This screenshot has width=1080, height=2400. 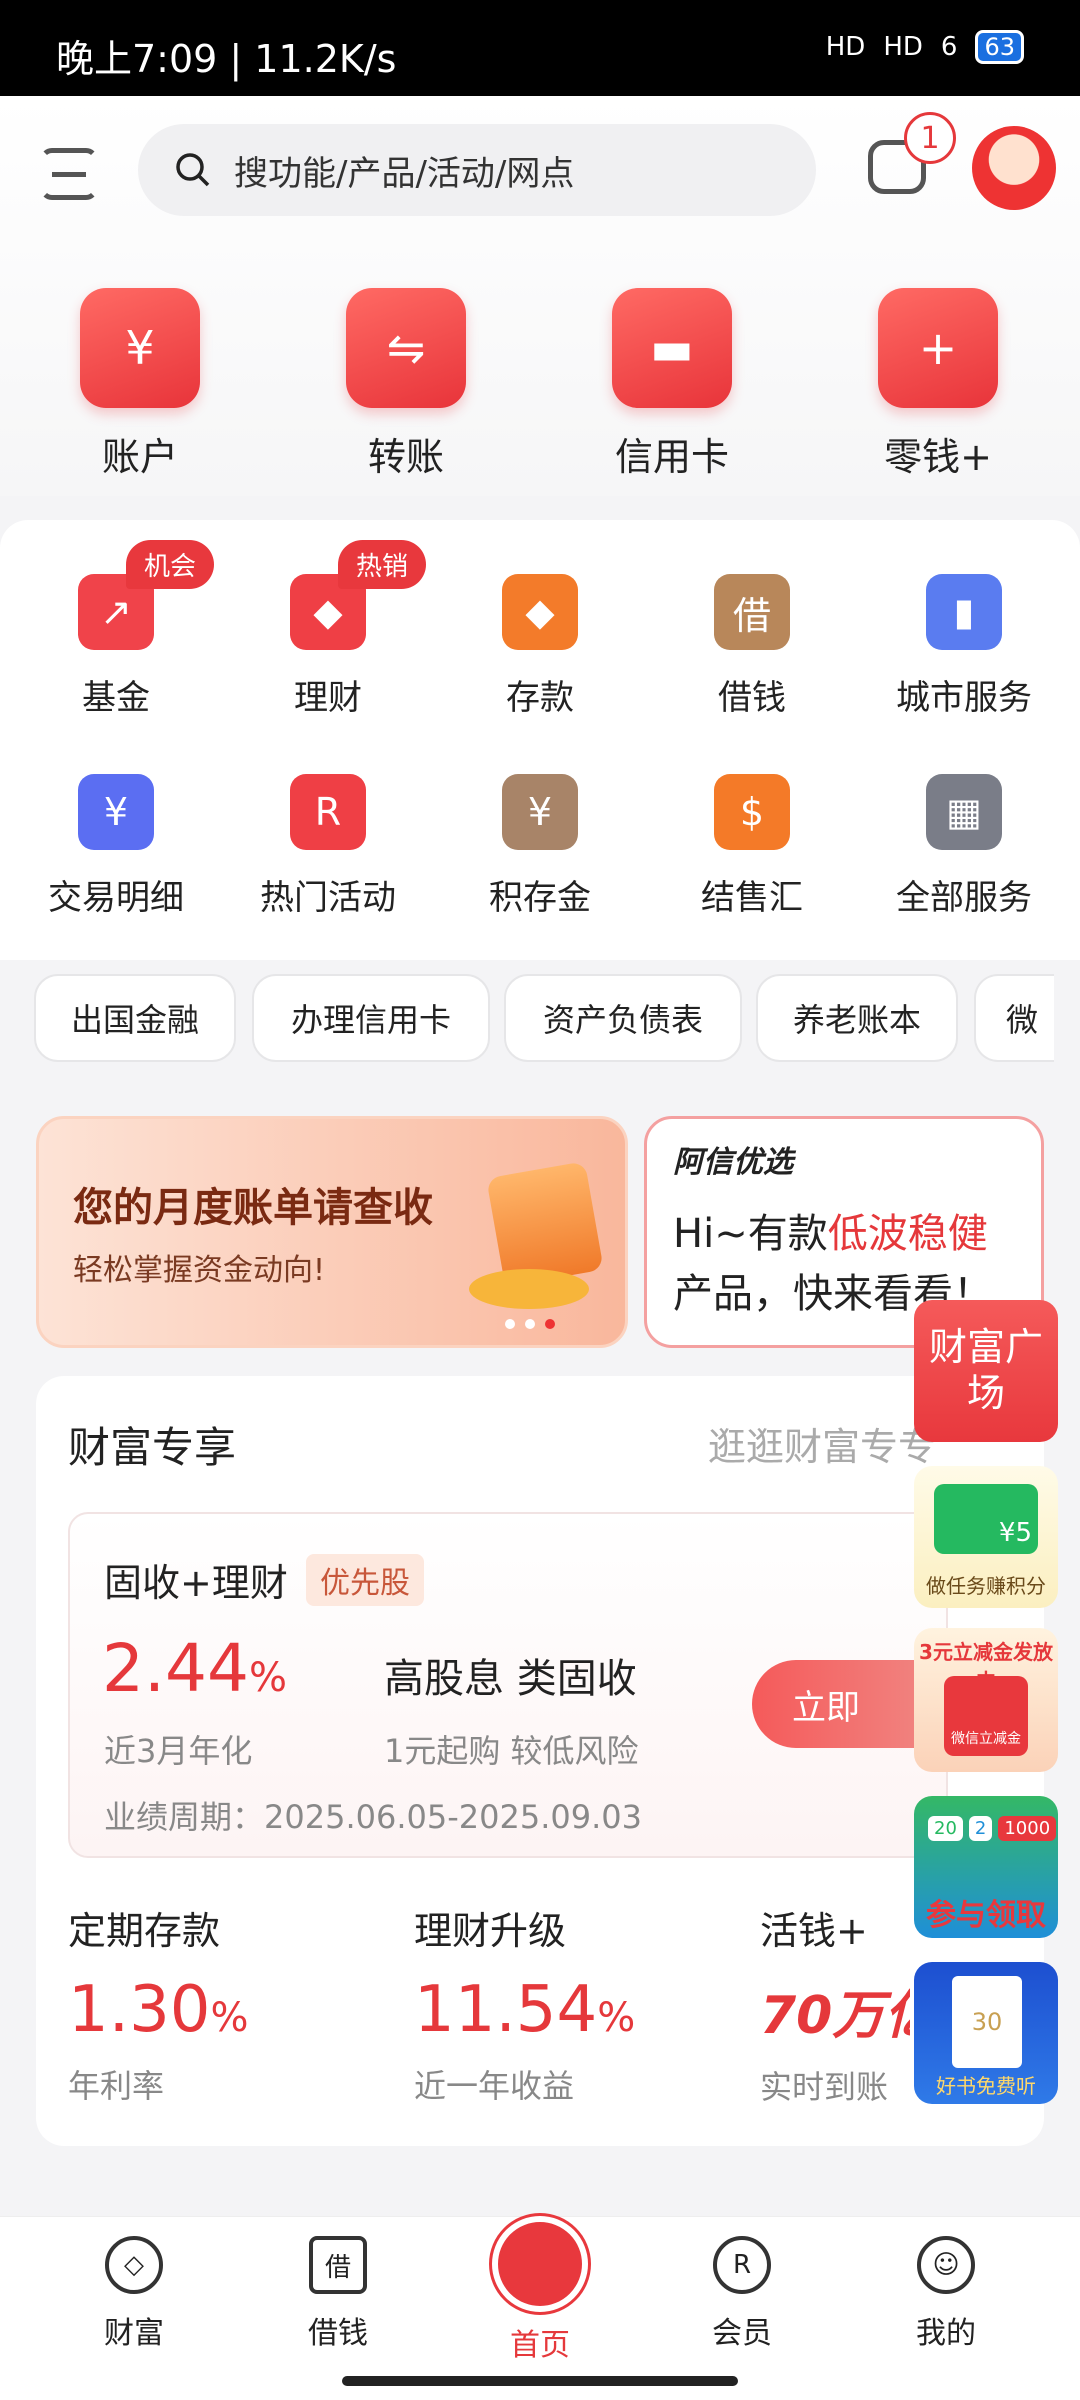 I want to click on coupon-float: 3元立减金发放中 微信立减金, so click(x=986, y=1700).